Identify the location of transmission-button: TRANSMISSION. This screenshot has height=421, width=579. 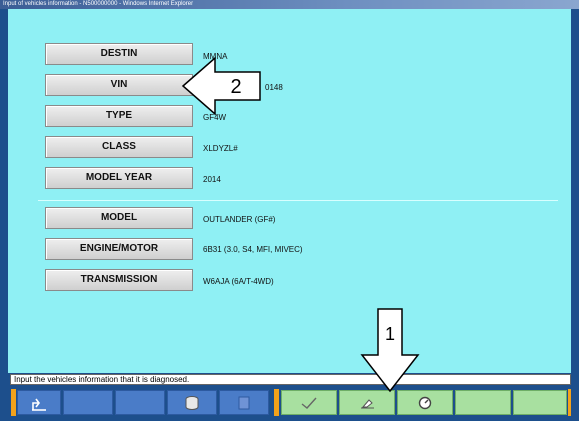
(119, 280).